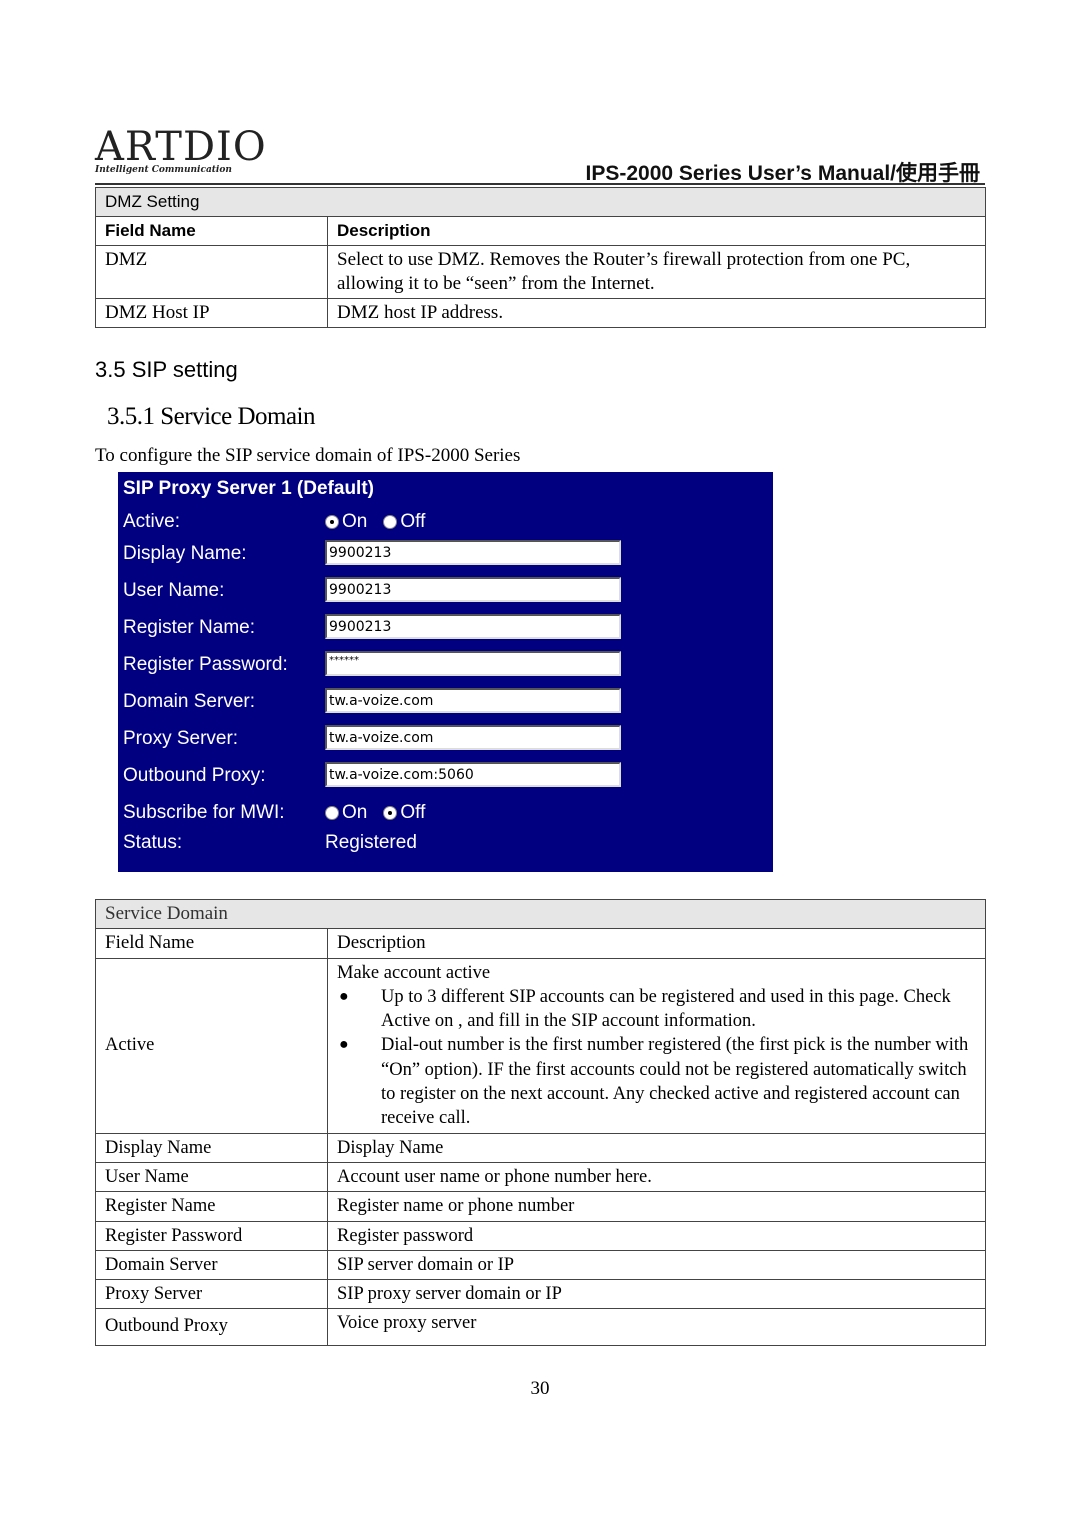 The height and width of the screenshot is (1528, 1080). What do you see at coordinates (211, 1294) in the screenshot?
I see `field-name-cell: Proxy Server` at bounding box center [211, 1294].